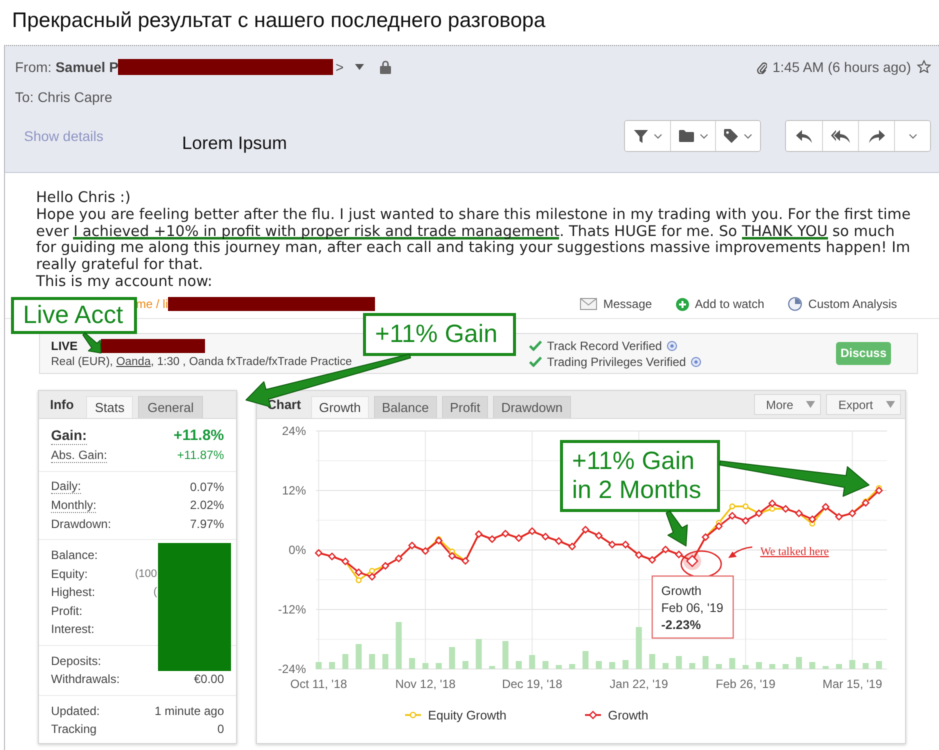 This screenshot has width=939, height=750. What do you see at coordinates (189, 711) in the screenshot?
I see `stat-value: 1 minute ago` at bounding box center [189, 711].